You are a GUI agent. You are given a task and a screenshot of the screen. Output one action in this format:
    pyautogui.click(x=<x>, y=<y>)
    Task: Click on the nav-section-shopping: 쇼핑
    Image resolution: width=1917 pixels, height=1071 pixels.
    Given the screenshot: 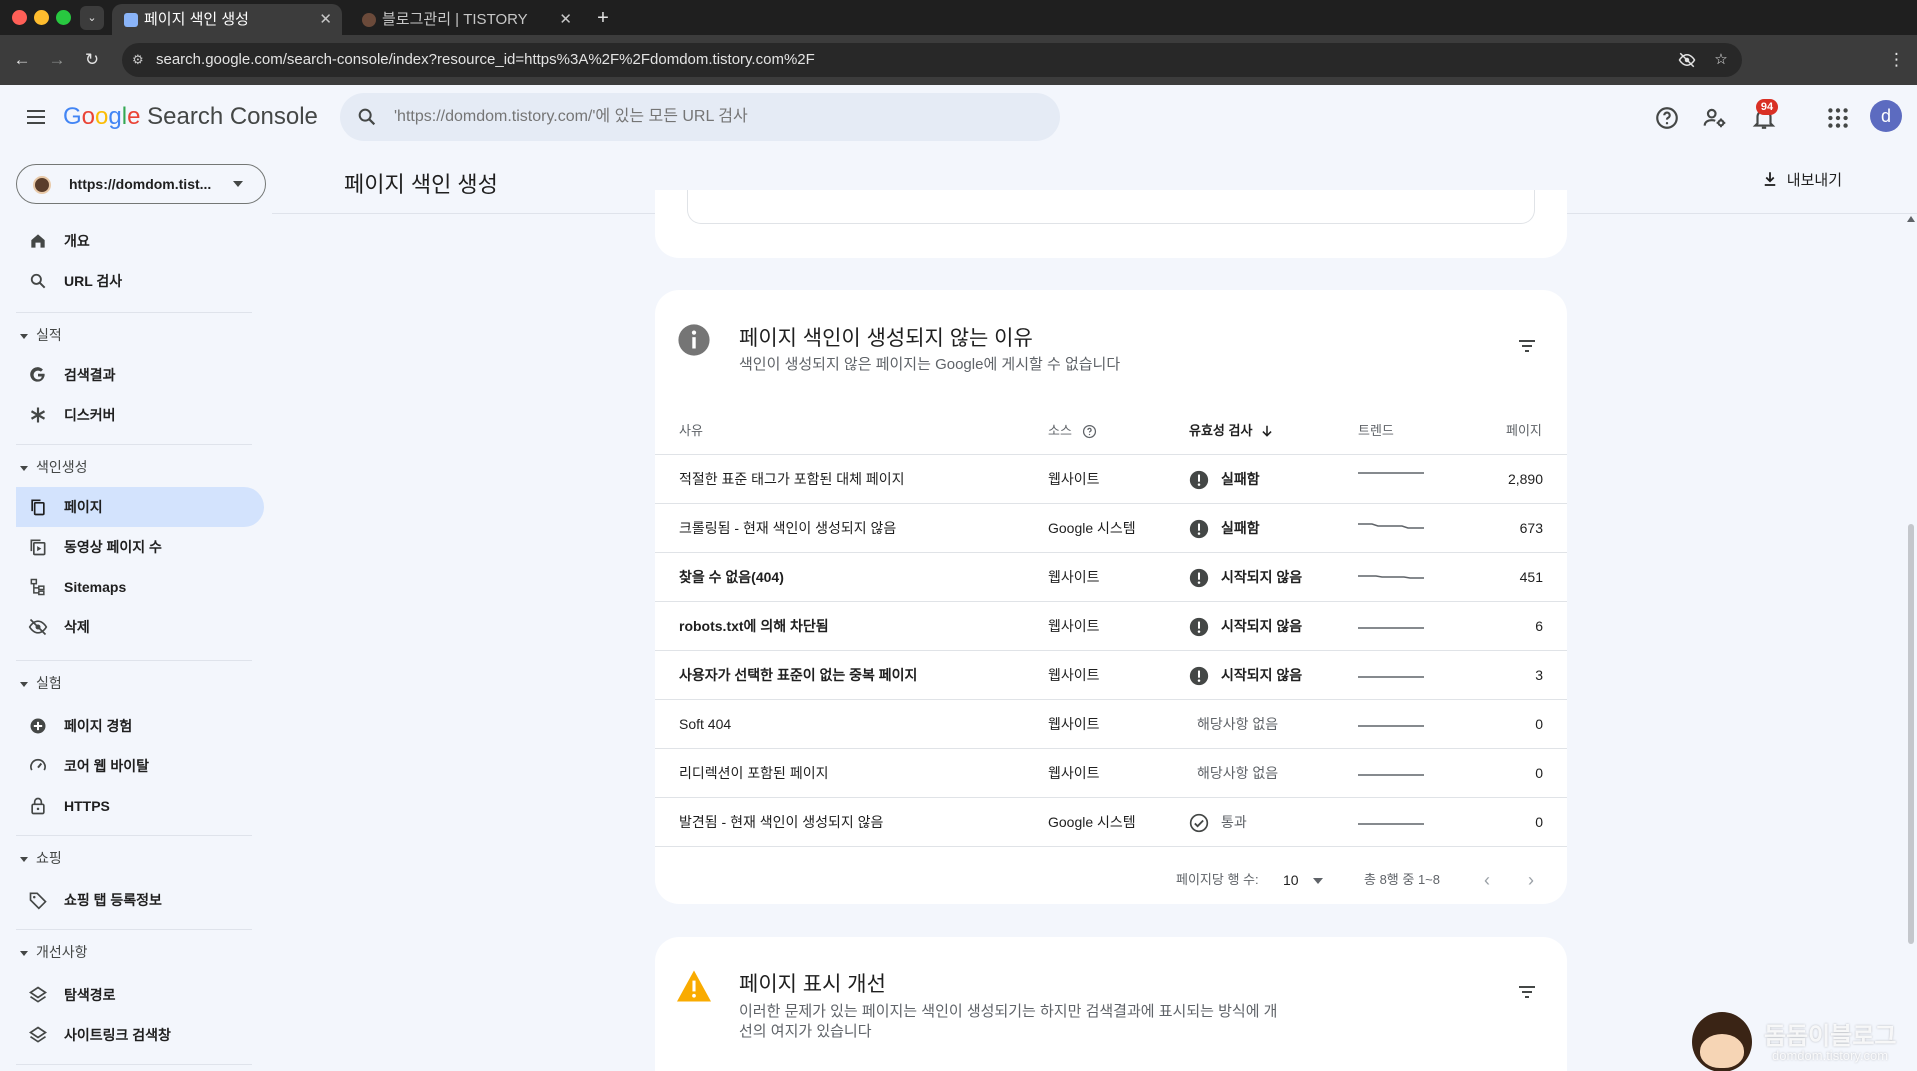 What is the action you would take?
    pyautogui.click(x=41, y=858)
    